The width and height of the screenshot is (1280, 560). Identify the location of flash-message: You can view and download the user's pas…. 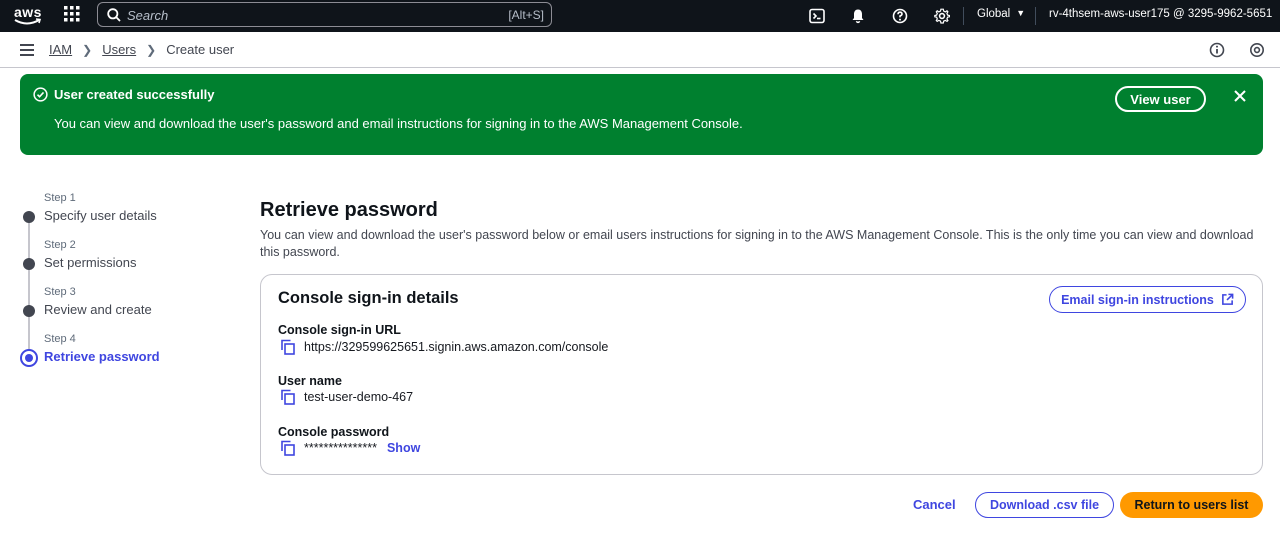
(398, 123).